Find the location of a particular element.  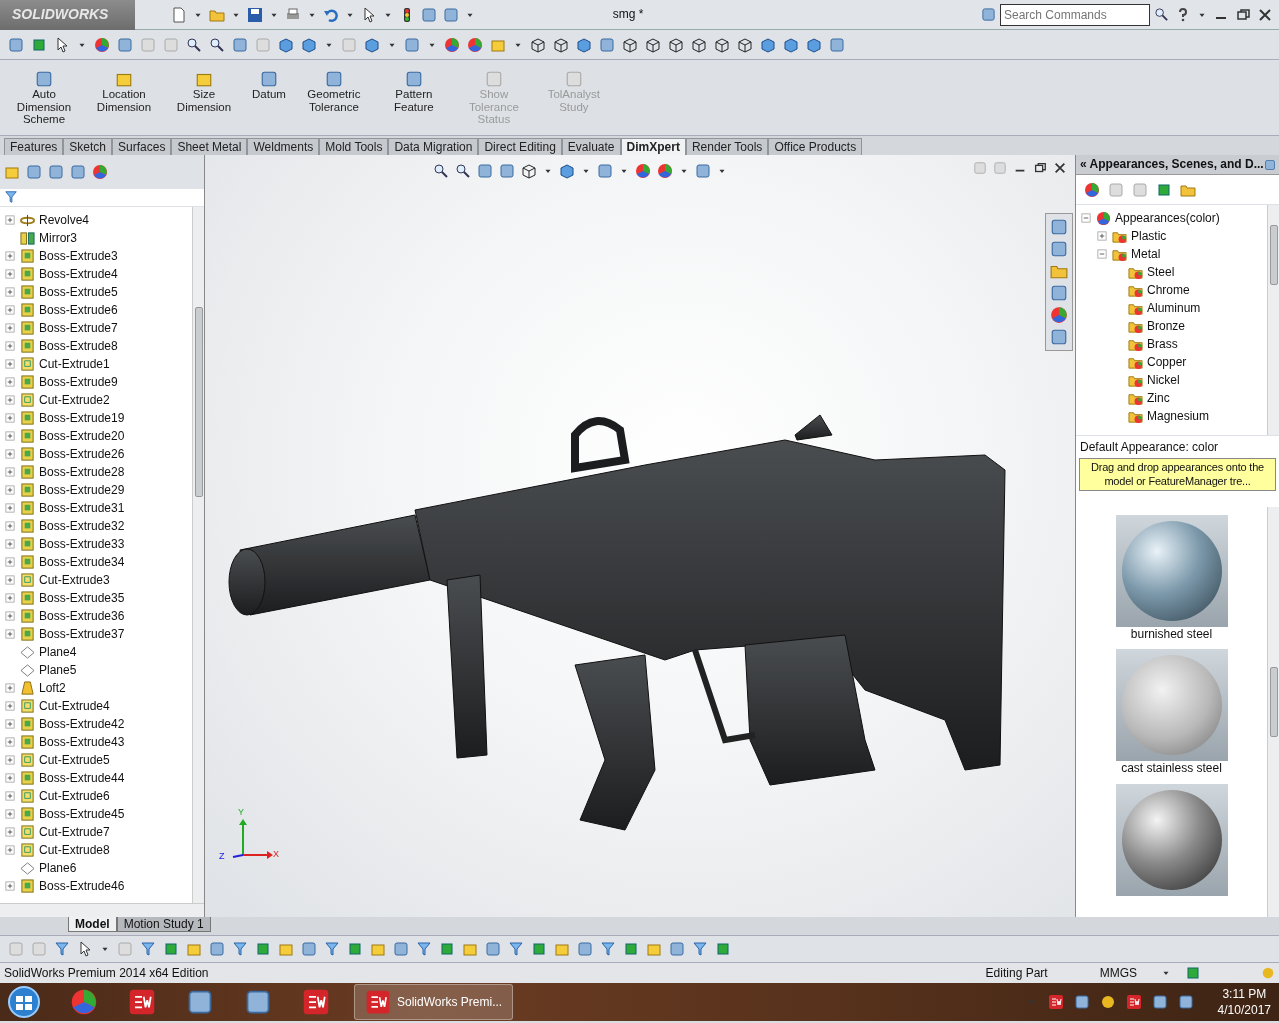

feature-tree-item: Boss-Extrude29 is located at coordinates (82, 490).